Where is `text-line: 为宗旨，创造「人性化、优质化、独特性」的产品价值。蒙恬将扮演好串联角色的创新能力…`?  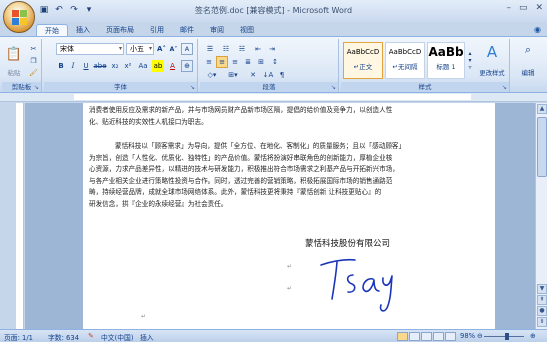 text-line: 为宗旨，创造「人性化、优质化、独特性」的产品价值。蒙恬将扮演好串联角色的创新能力… is located at coordinates (241, 157).